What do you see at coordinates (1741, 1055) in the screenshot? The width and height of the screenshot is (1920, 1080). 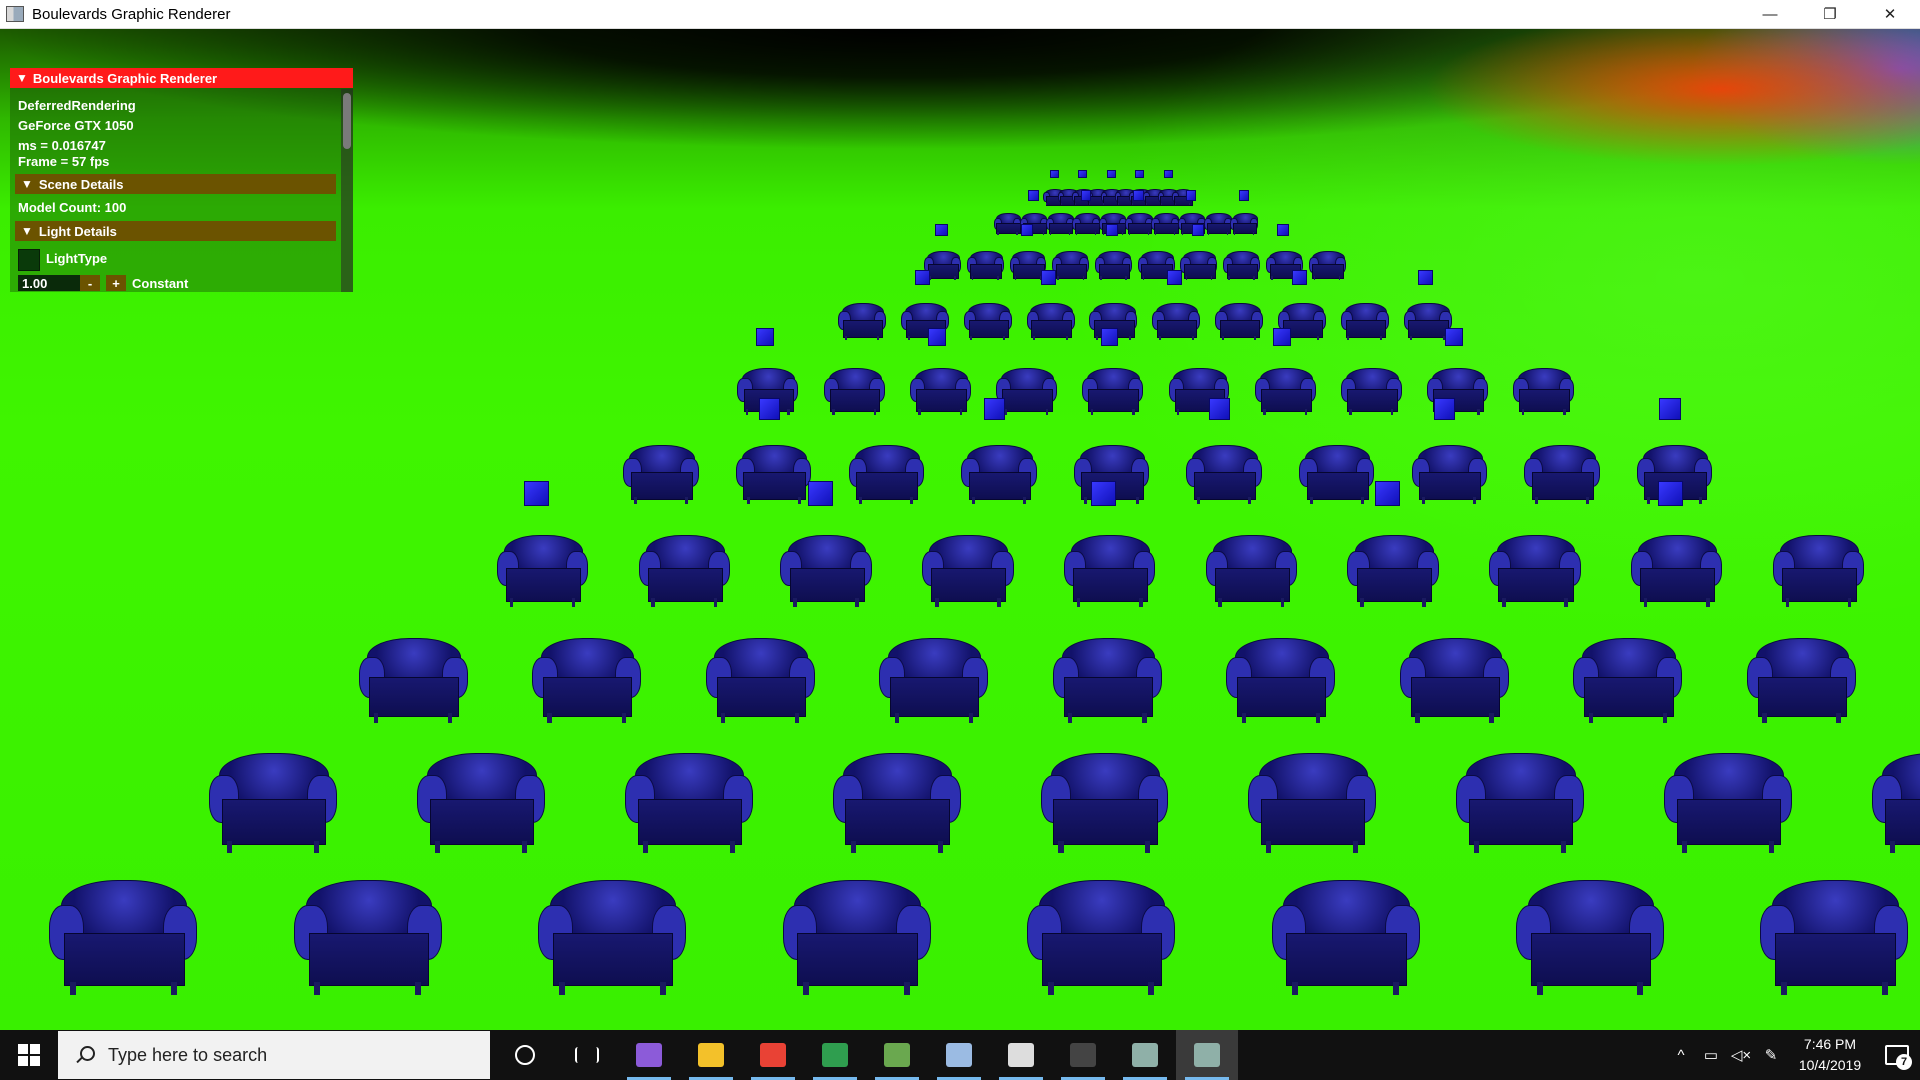 I see `volume-muted-icon: ◁×` at bounding box center [1741, 1055].